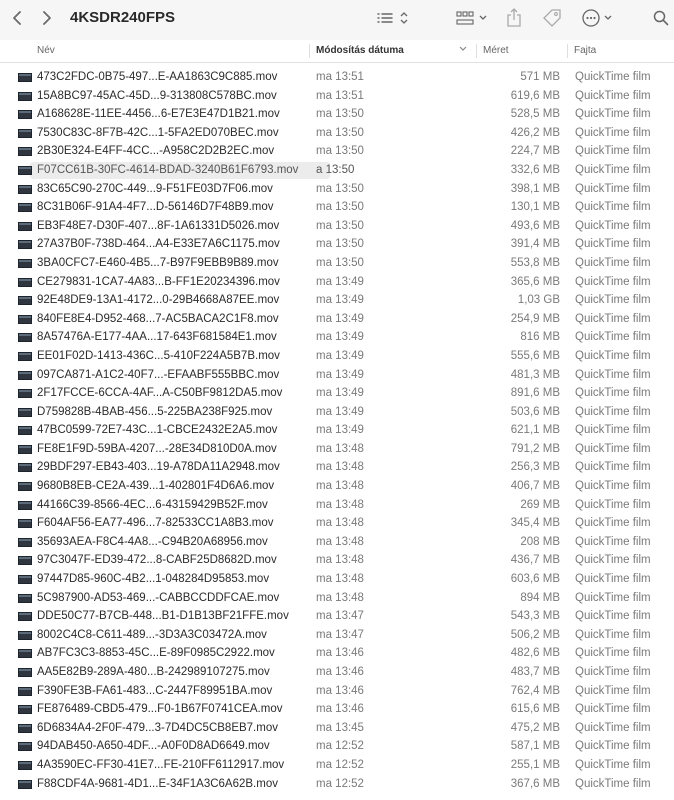 The width and height of the screenshot is (674, 800). I want to click on file-date: ma 12:52, so click(340, 764).